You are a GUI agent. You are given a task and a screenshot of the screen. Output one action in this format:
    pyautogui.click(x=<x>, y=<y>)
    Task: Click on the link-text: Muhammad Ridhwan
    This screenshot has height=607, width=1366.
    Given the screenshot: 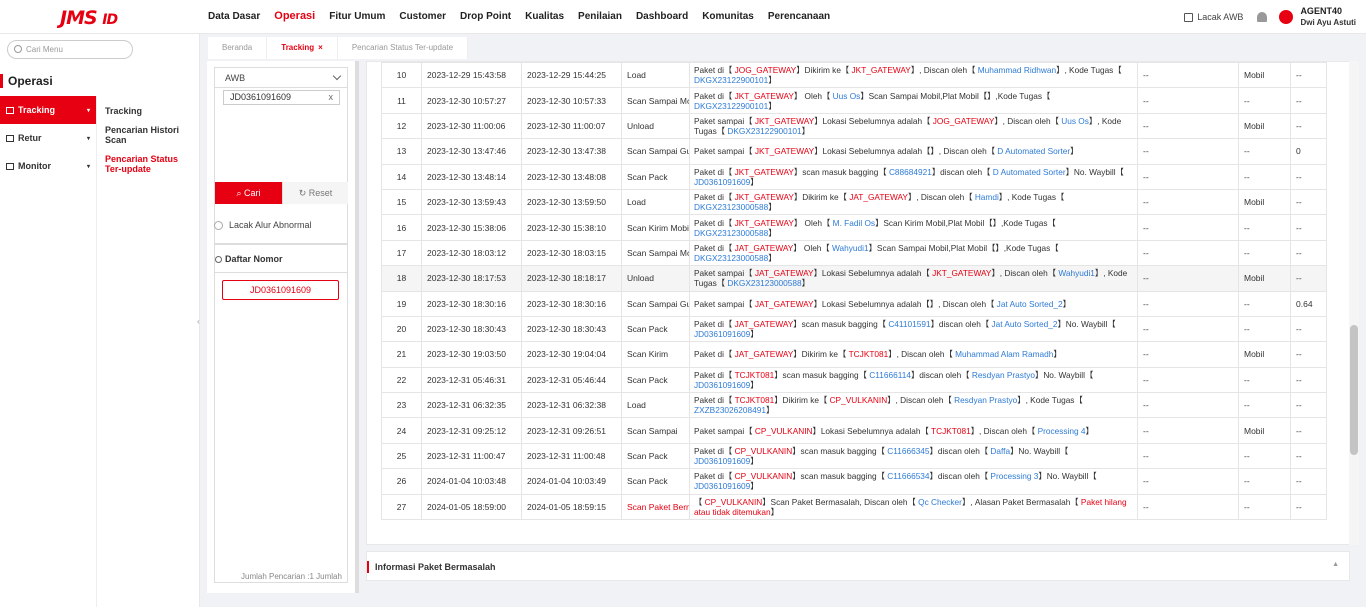 What is the action you would take?
    pyautogui.click(x=1017, y=70)
    